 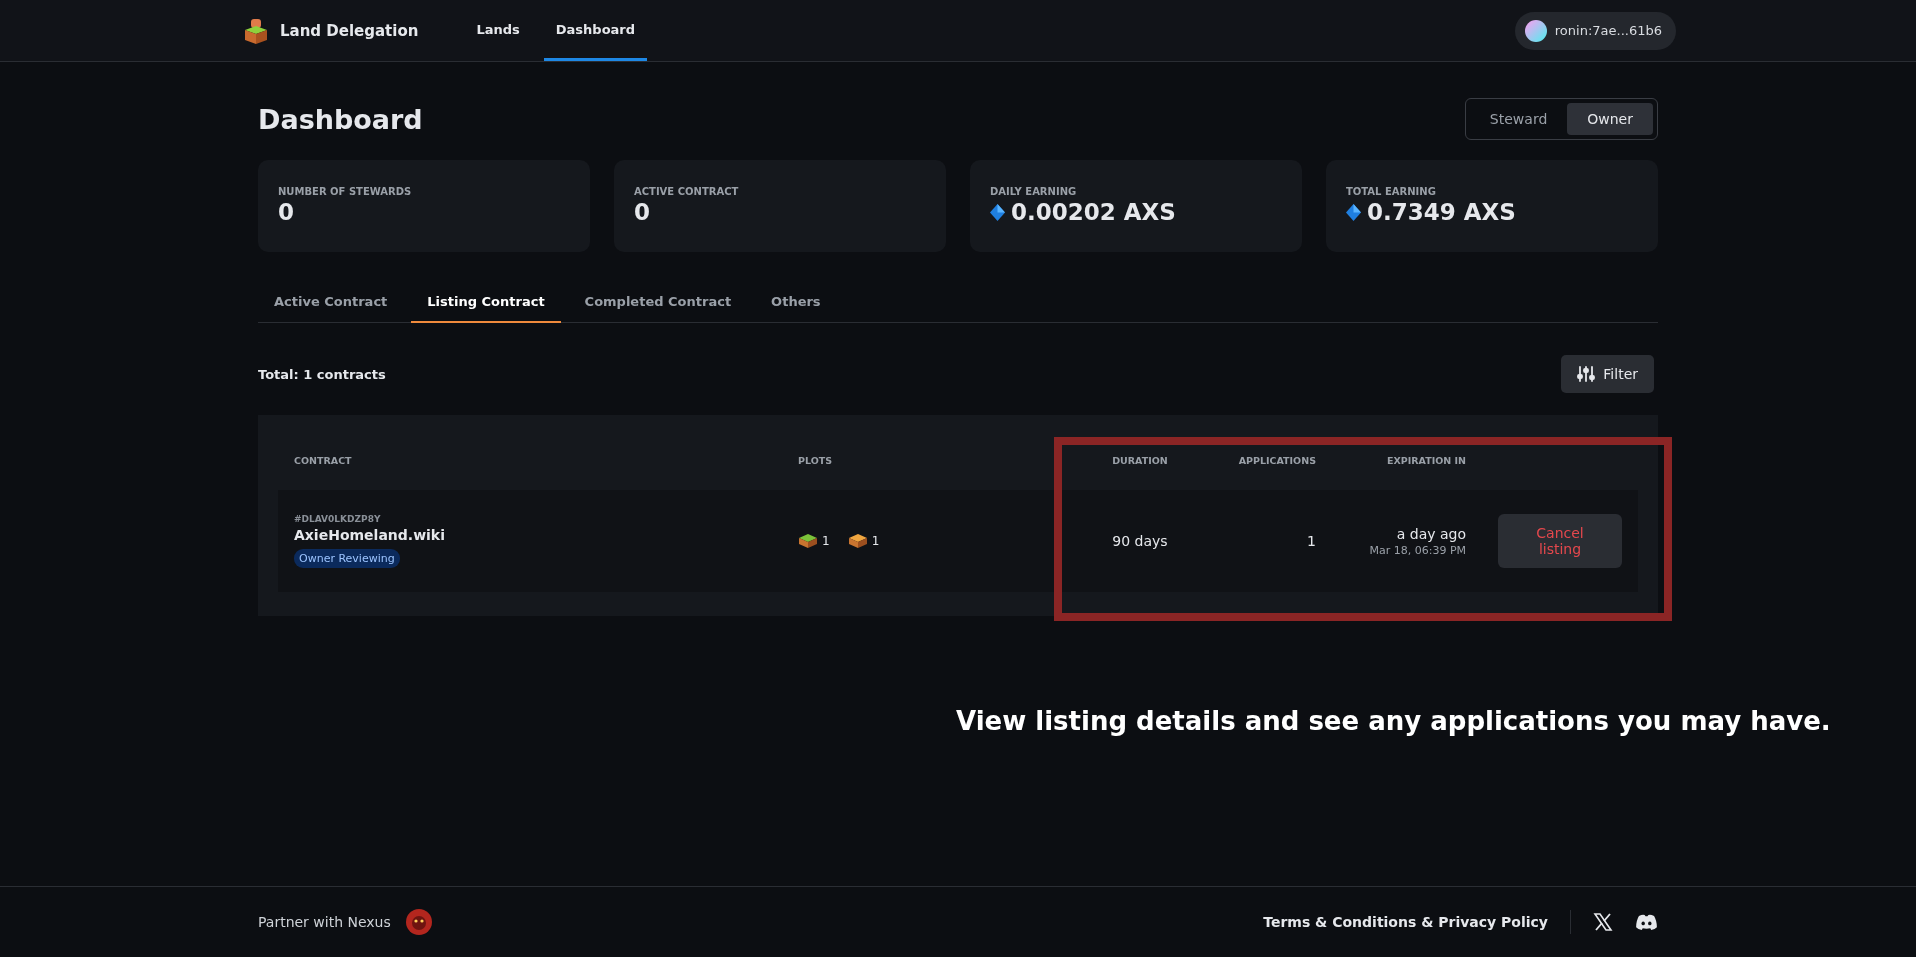 I want to click on role-toggle: Owner, so click(x=1610, y=119).